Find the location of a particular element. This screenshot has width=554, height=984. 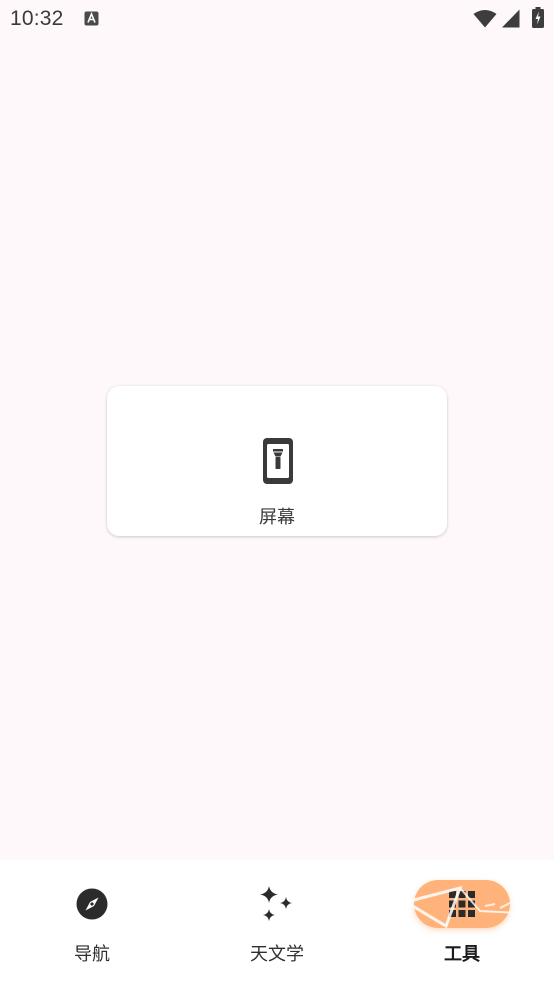

nav-item-tools: 工具 is located at coordinates (462, 922).